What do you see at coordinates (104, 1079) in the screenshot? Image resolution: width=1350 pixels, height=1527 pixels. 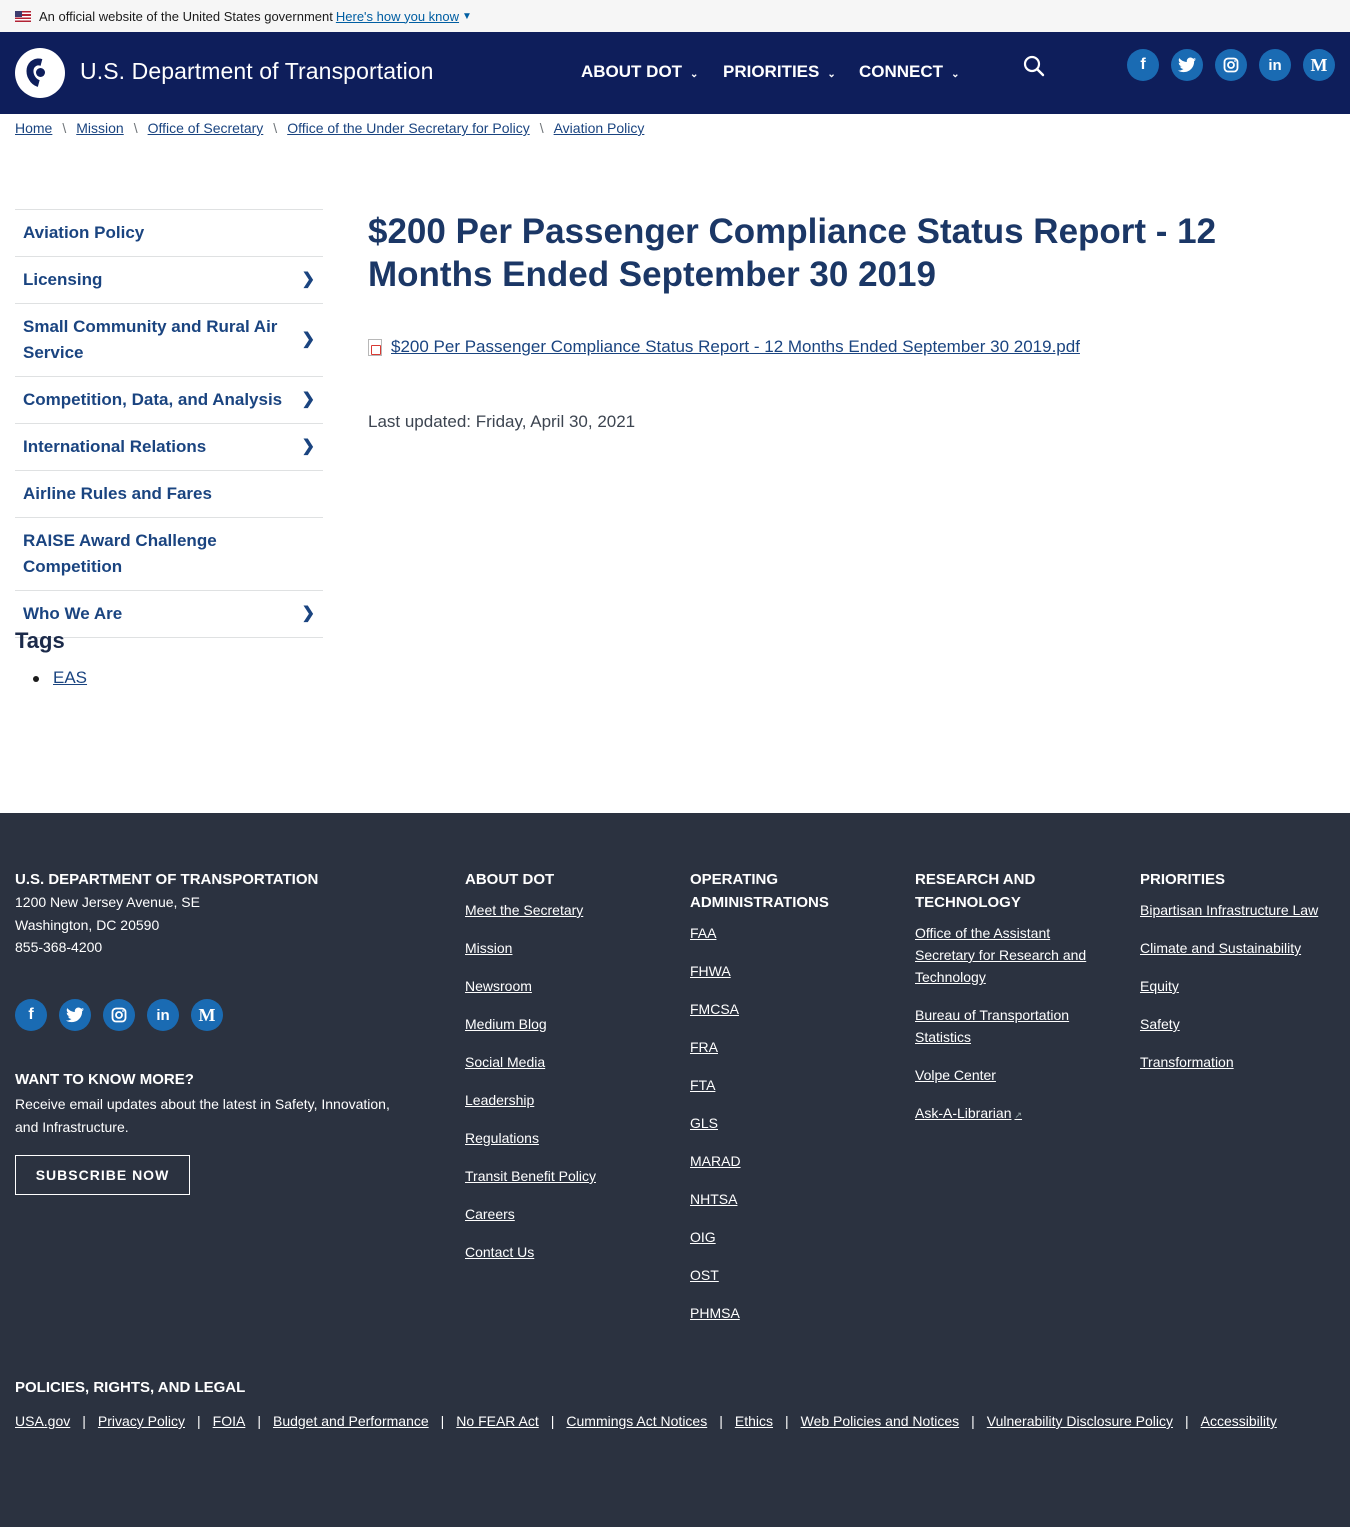 I see `want-to-know-heading: WANT TO KNOW MORE?` at bounding box center [104, 1079].